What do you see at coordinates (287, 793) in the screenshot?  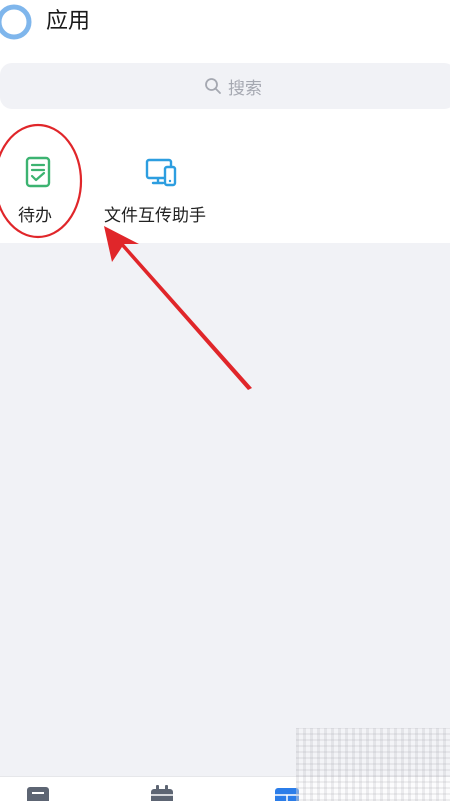 I see `apps-icon` at bounding box center [287, 793].